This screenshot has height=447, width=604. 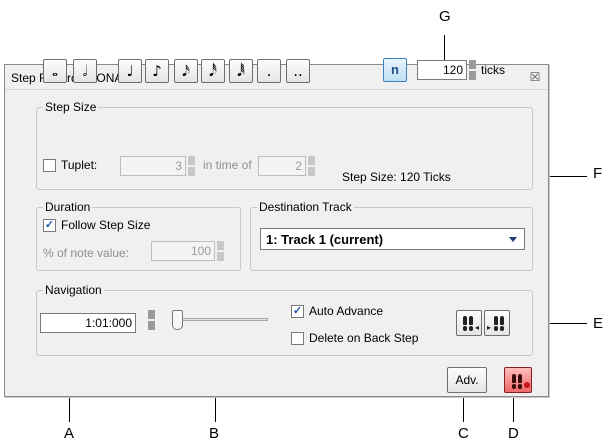 What do you see at coordinates (497, 323) in the screenshot?
I see `step-forward-button: ▸` at bounding box center [497, 323].